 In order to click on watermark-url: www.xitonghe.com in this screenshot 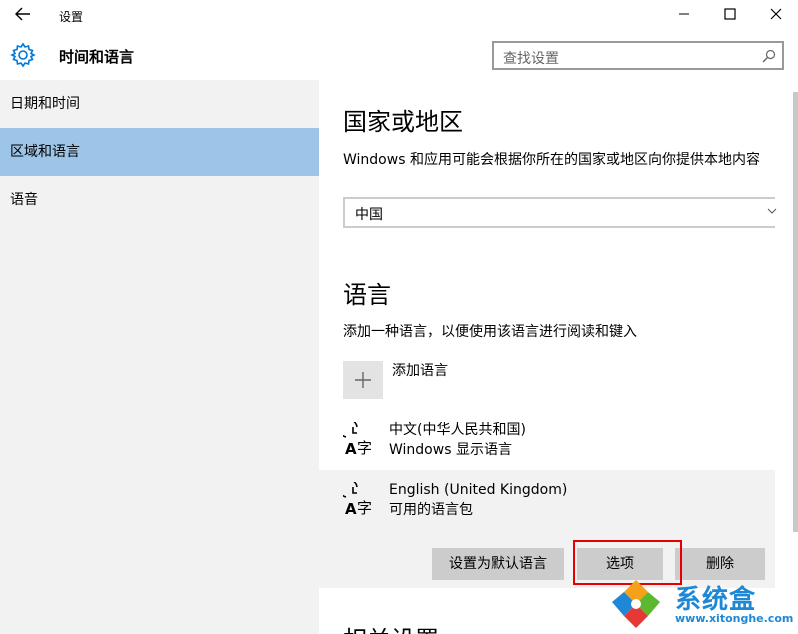, I will do `click(734, 618)`.